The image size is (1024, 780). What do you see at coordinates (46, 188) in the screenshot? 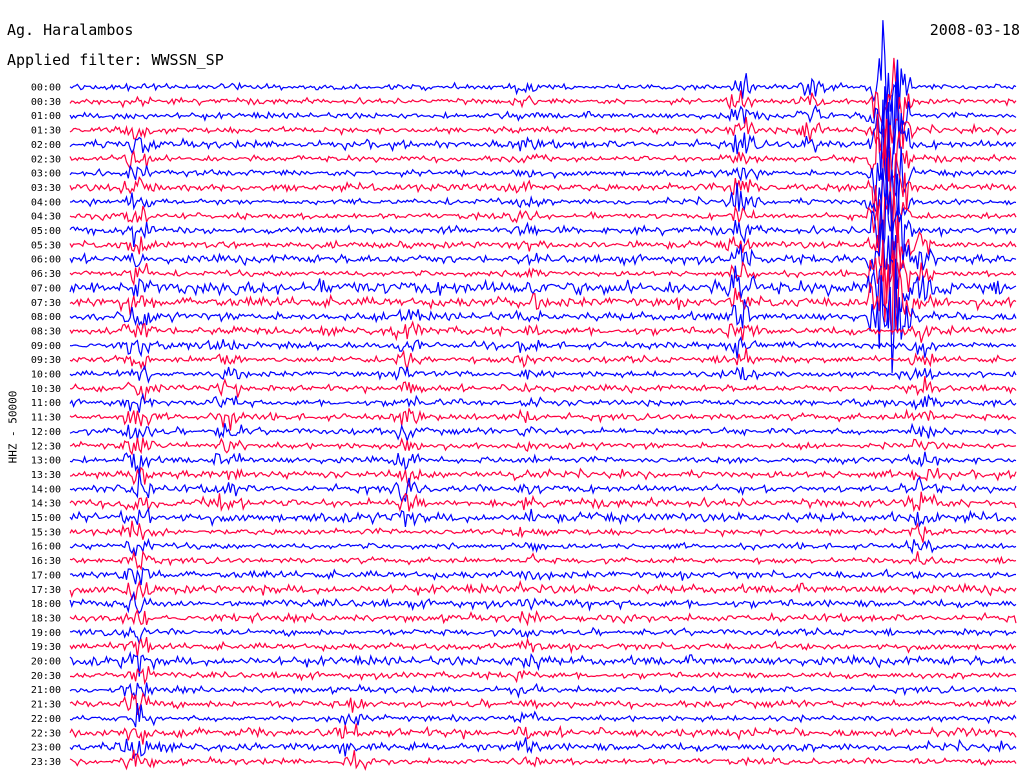
I see `hour-label: 03:30` at bounding box center [46, 188].